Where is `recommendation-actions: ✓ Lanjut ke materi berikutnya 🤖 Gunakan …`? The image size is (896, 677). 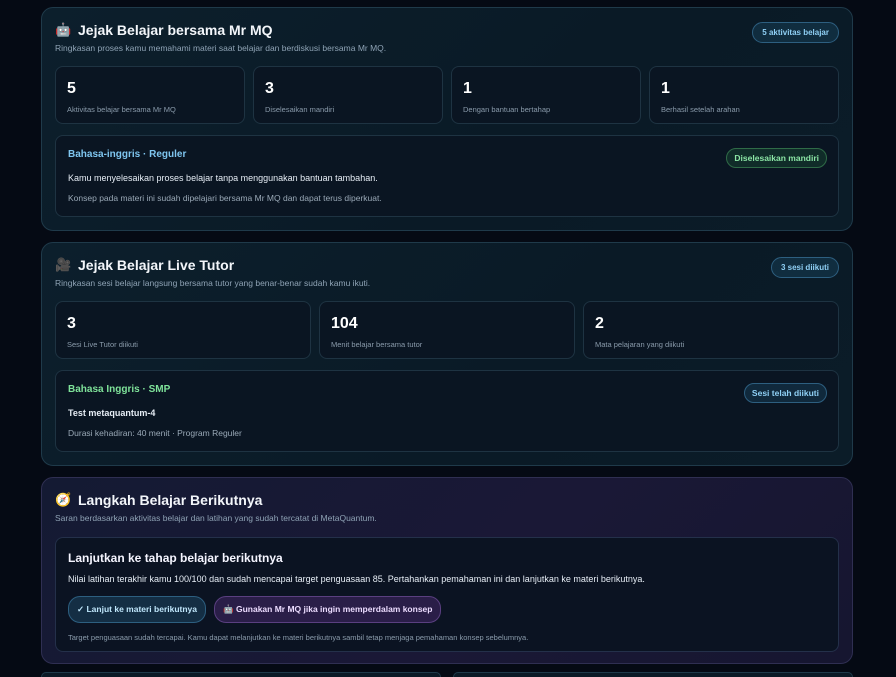
recommendation-actions: ✓ Lanjut ke materi berikutnya 🤖 Gunakan … is located at coordinates (447, 609).